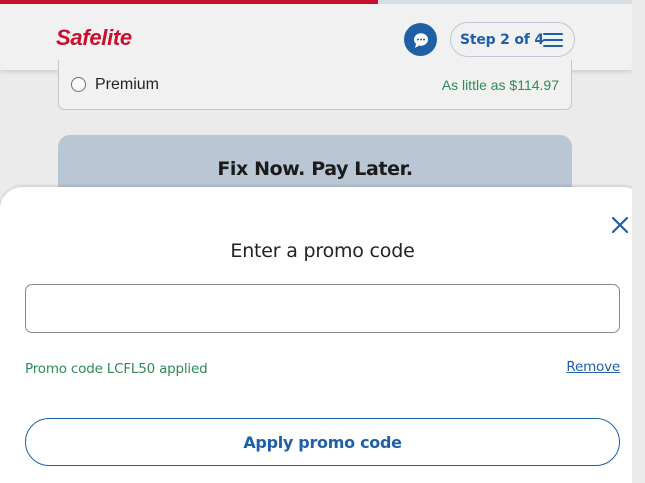  I want to click on page-scrollbar, so click(638, 241).